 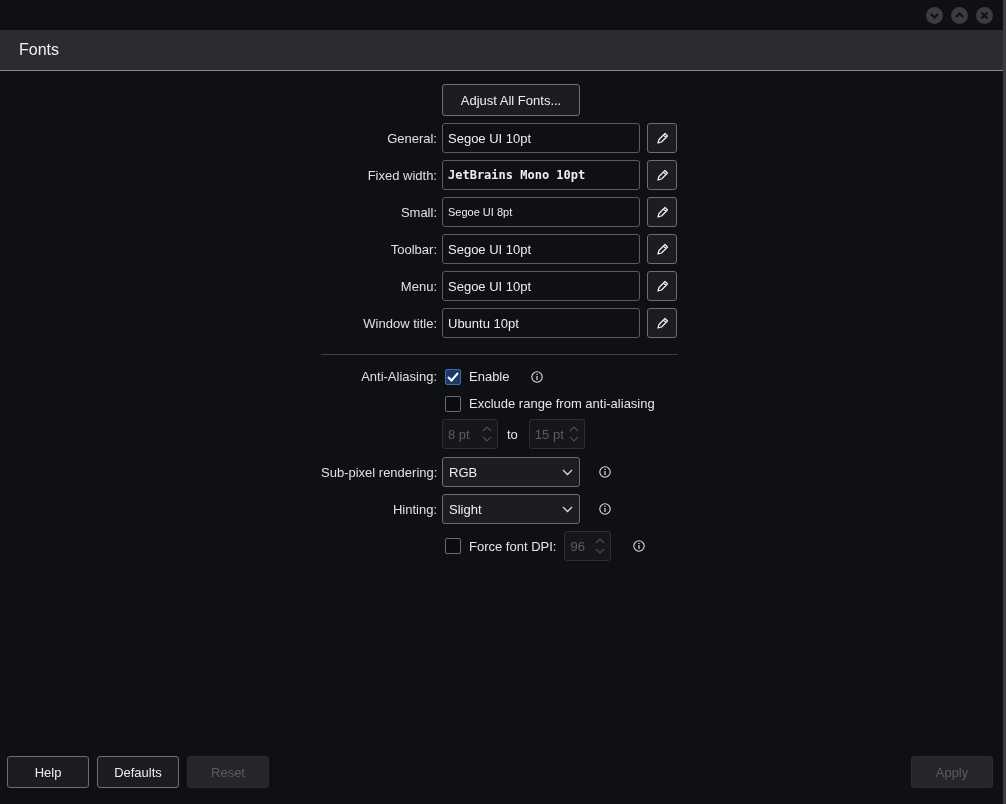 What do you see at coordinates (399, 323) in the screenshot?
I see `field-label: Window title:` at bounding box center [399, 323].